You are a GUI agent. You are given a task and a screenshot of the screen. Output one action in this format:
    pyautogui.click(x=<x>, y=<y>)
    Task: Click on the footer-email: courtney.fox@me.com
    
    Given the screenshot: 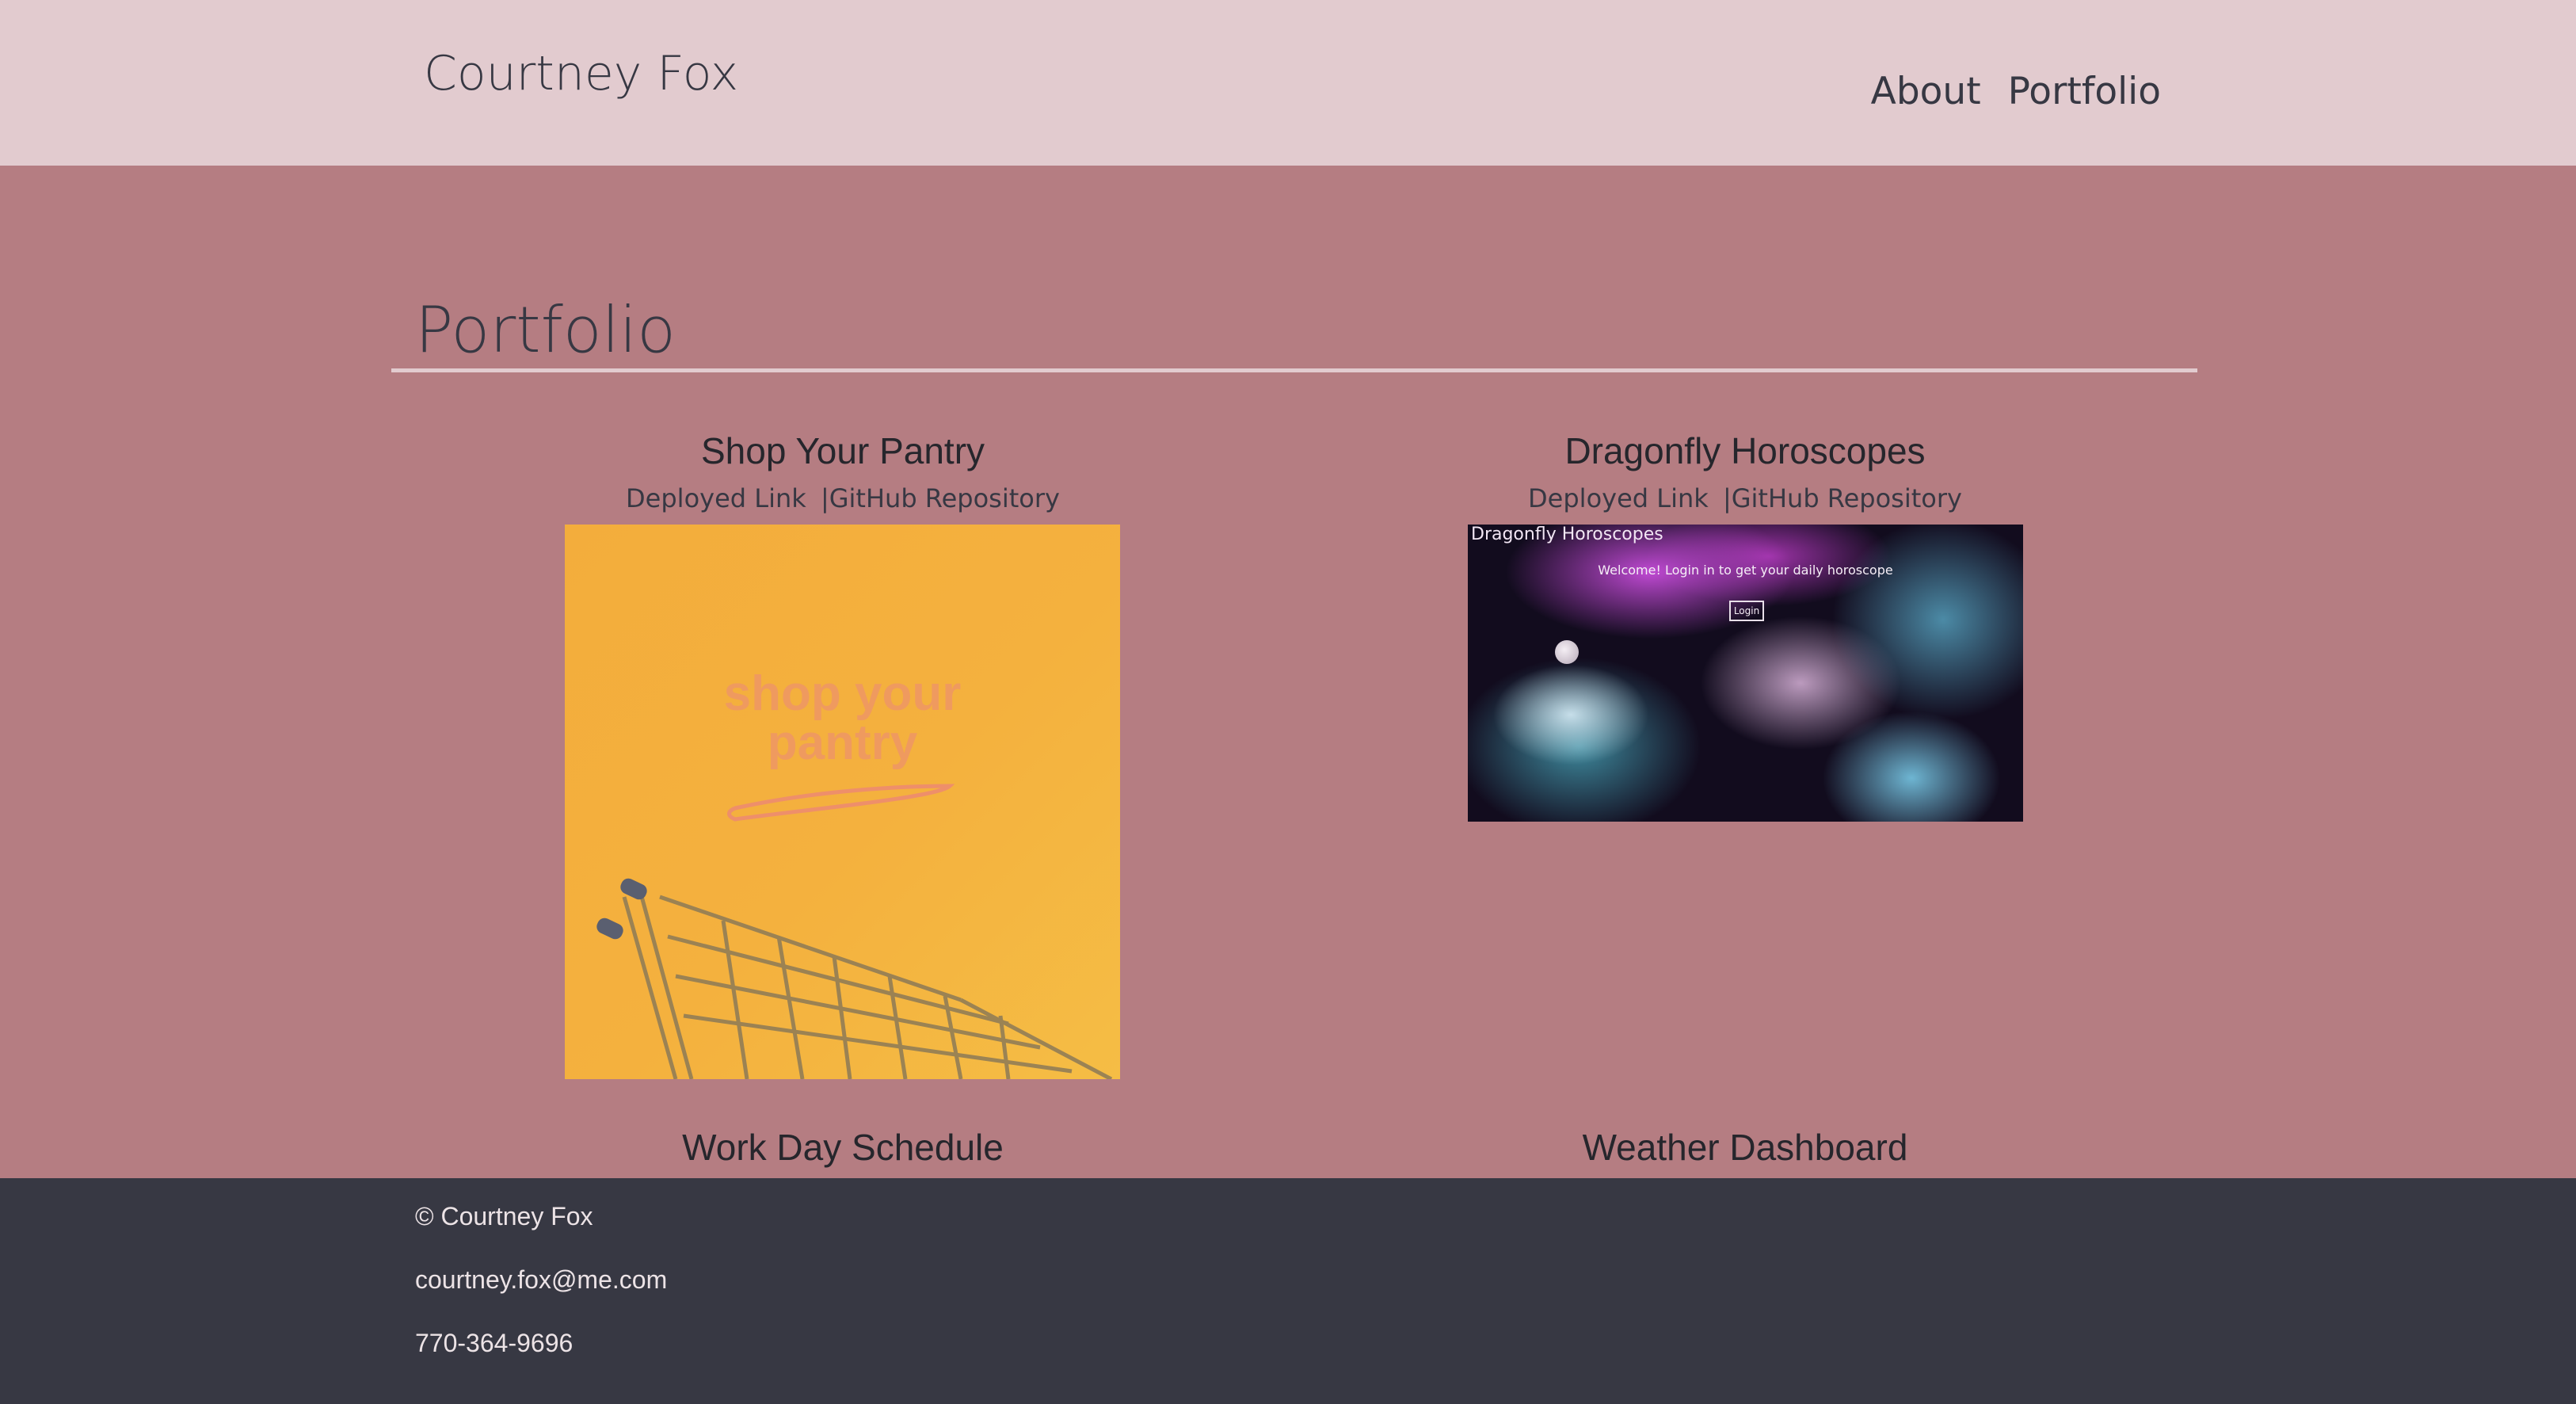 What is the action you would take?
    pyautogui.click(x=541, y=1280)
    